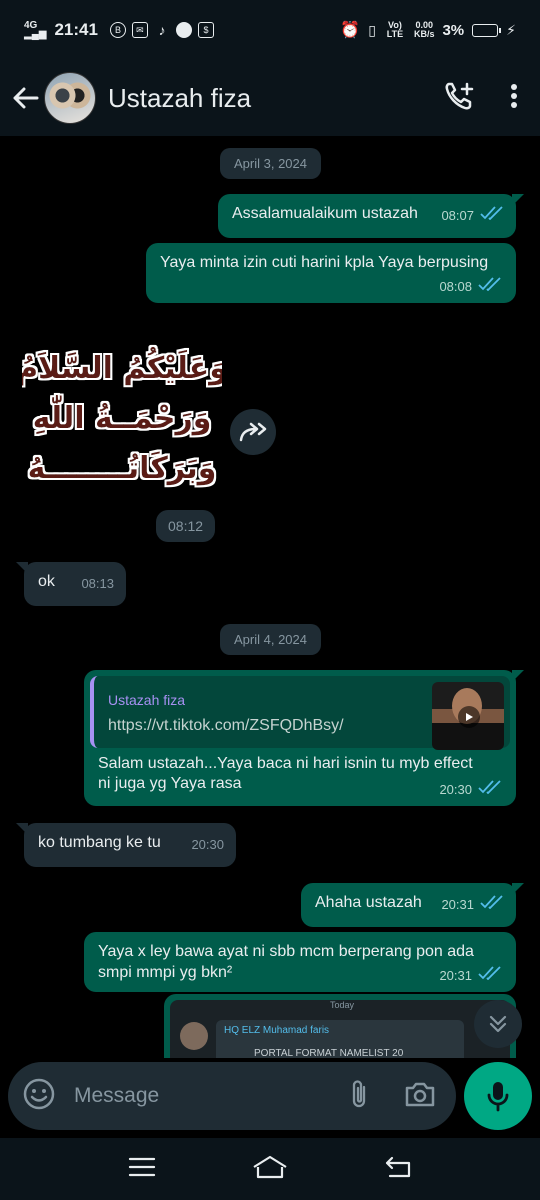  I want to click on message-incoming: ko tumbang ke tu 20:30, so click(126, 845).